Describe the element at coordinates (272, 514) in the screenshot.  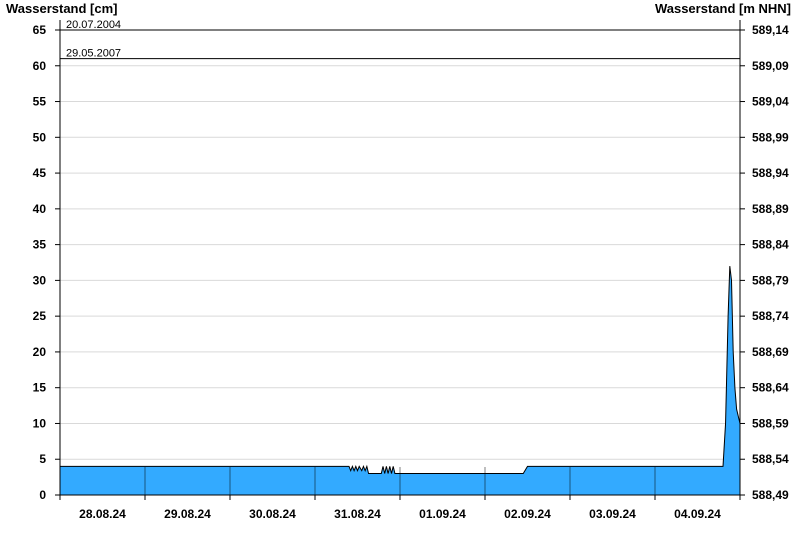
I see `x-tick-label: 30.08.24` at that location.